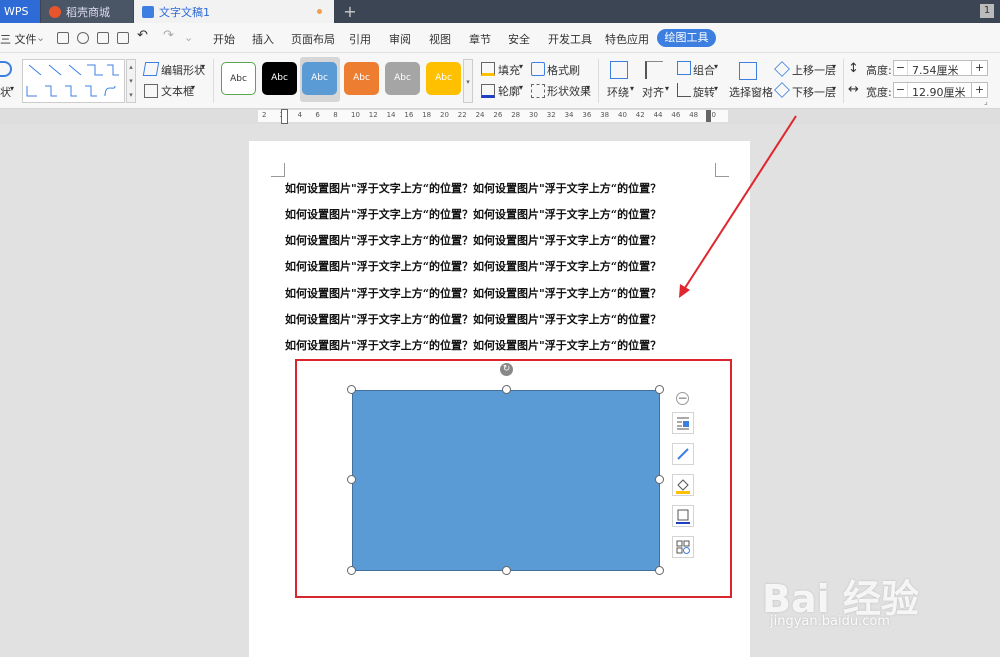  Describe the element at coordinates (830, 621) in the screenshot. I see `watermark-url: jingyan.baidu.com` at that location.